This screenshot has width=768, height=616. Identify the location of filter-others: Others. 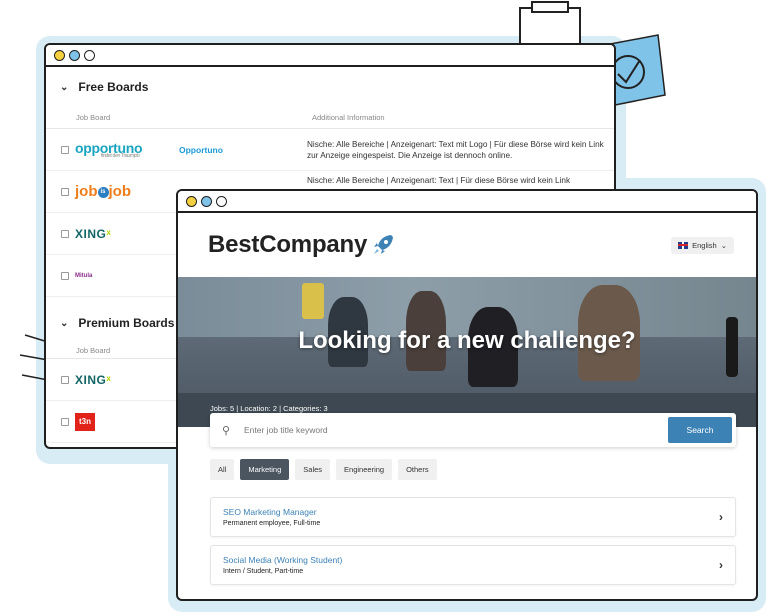
(417, 469).